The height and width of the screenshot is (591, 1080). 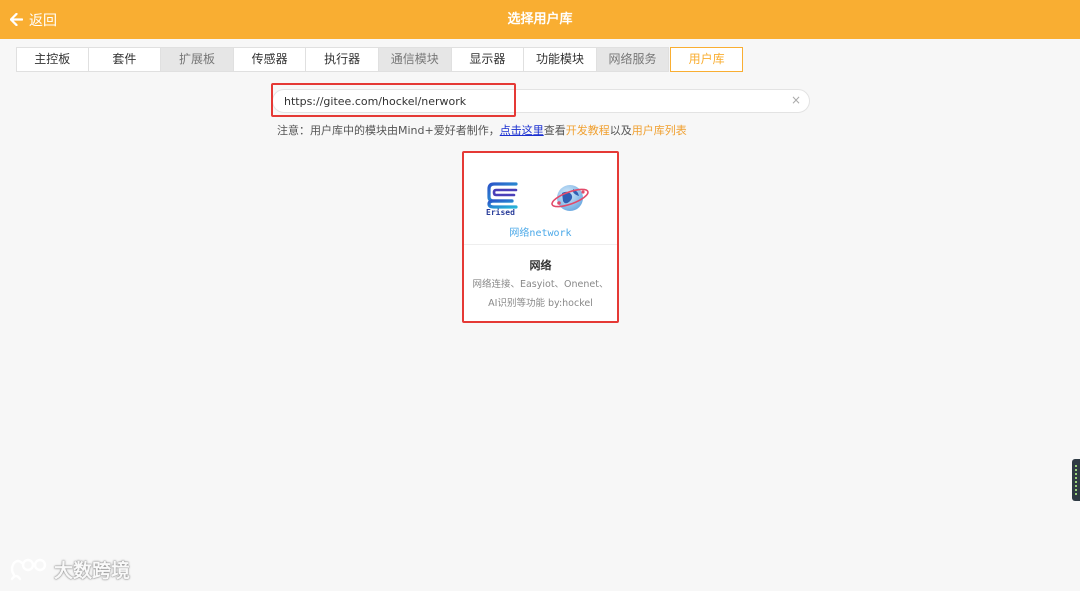 I want to click on search-input, so click(x=534, y=101).